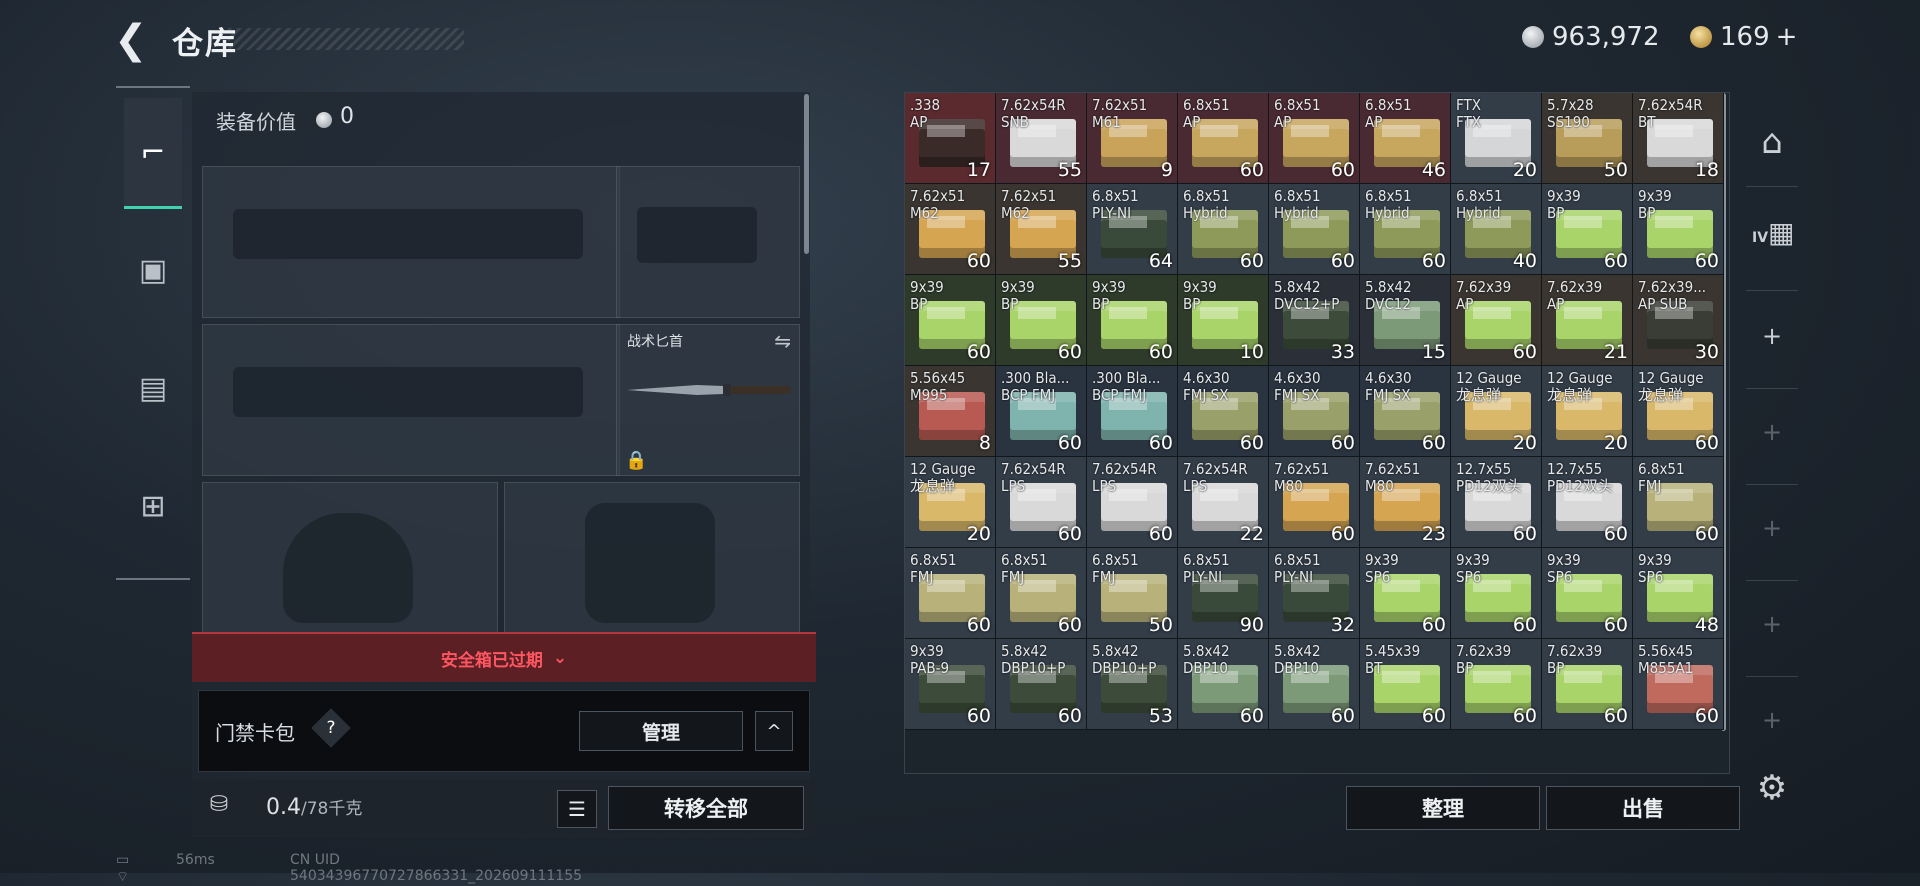 The image size is (1920, 886). I want to click on ammo-item: 9x39 SP6 48, so click(1678, 593).